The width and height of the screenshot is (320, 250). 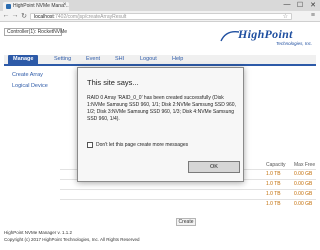 I want to click on tab-shi: SHI, so click(x=119, y=60).